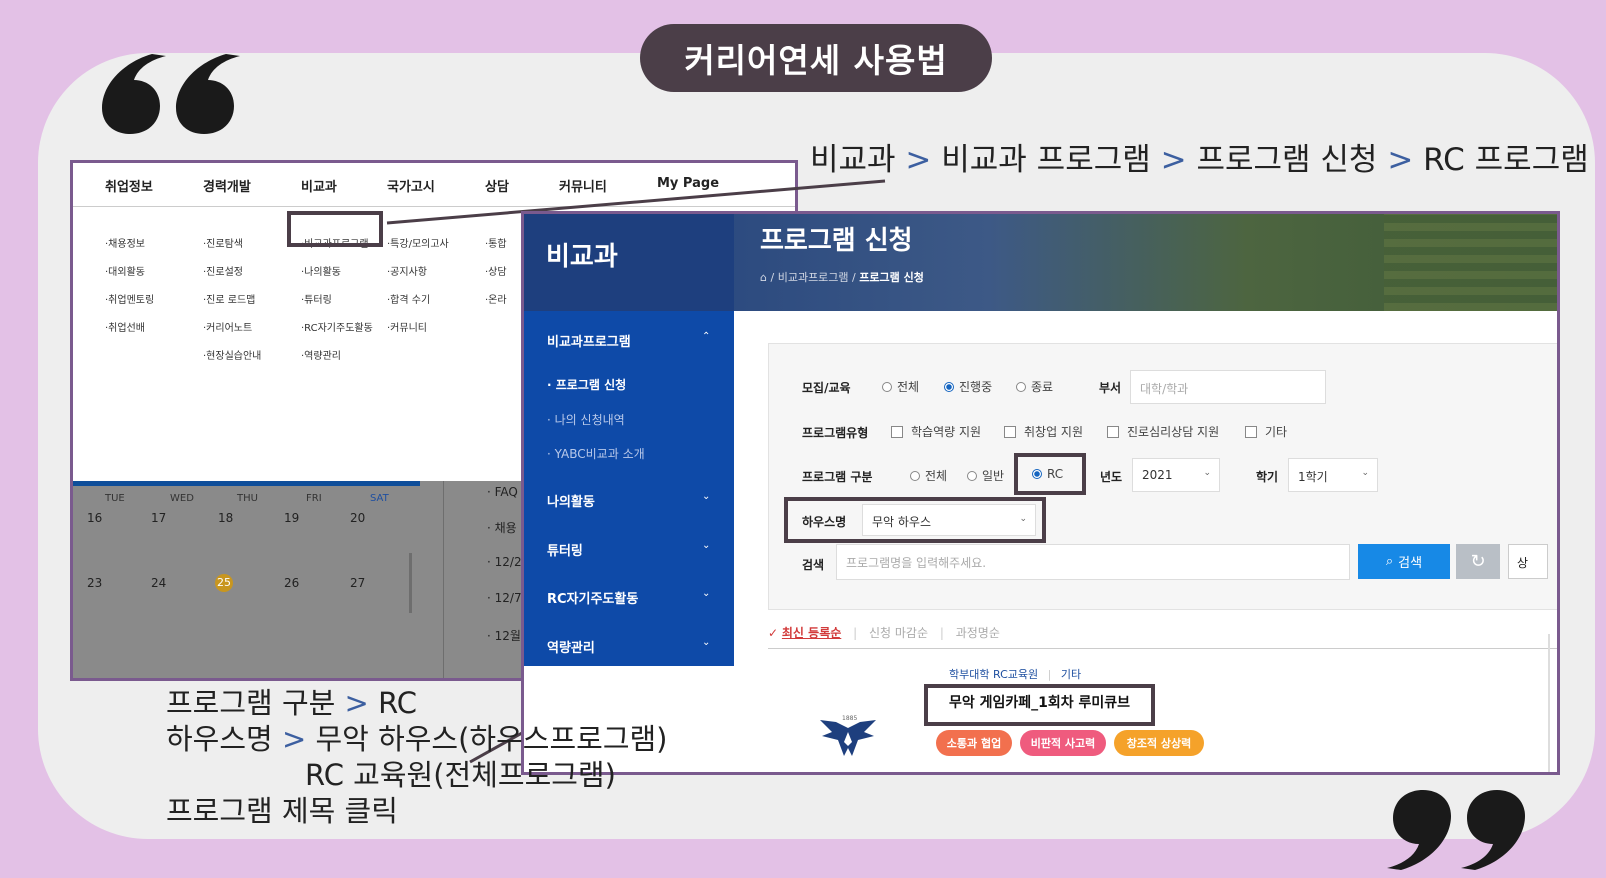 This screenshot has height=878, width=1606. Describe the element at coordinates (232, 245) in the screenshot. I see `submenu-item: ·진로탐색` at that location.